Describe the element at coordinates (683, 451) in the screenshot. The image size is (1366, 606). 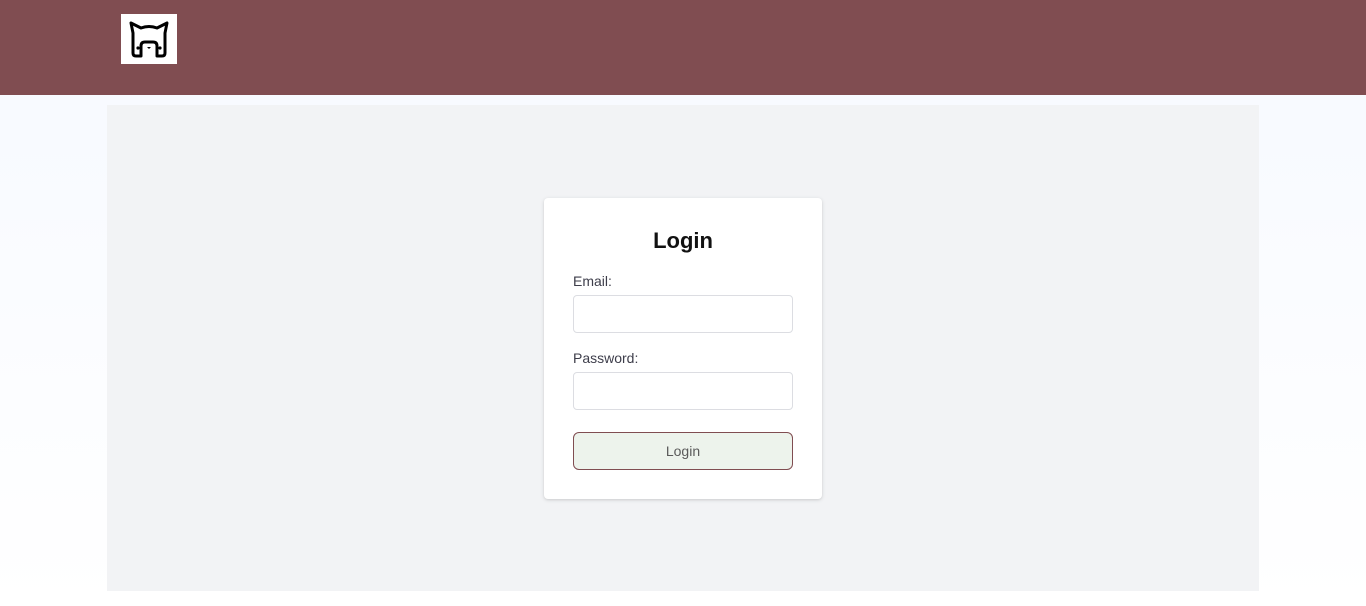
I see `login-button: Login` at that location.